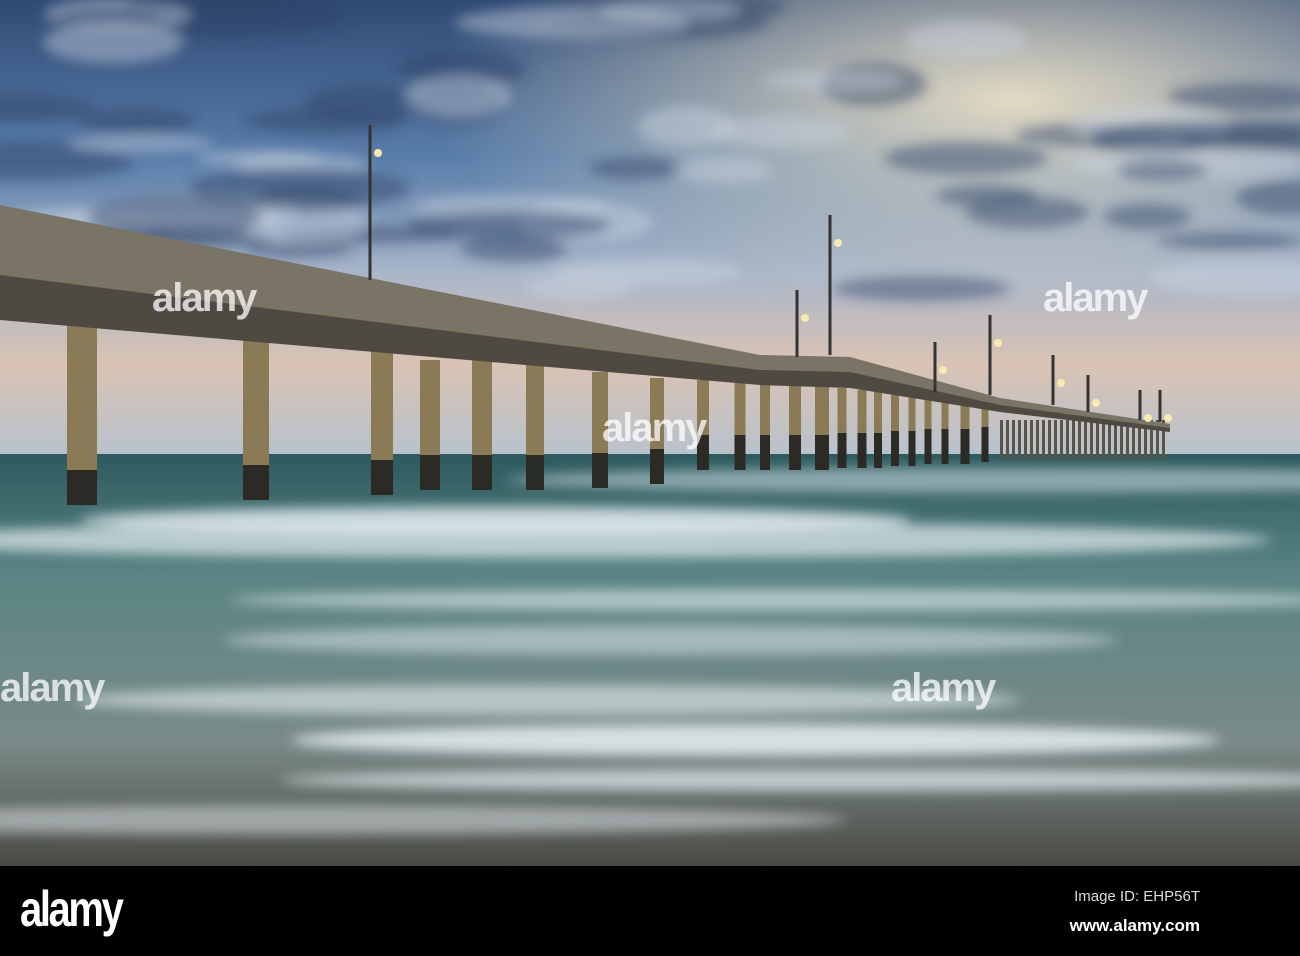 This screenshot has width=1300, height=956. Describe the element at coordinates (1134, 925) in the screenshot. I see `site-url: www.alamy.com` at that location.